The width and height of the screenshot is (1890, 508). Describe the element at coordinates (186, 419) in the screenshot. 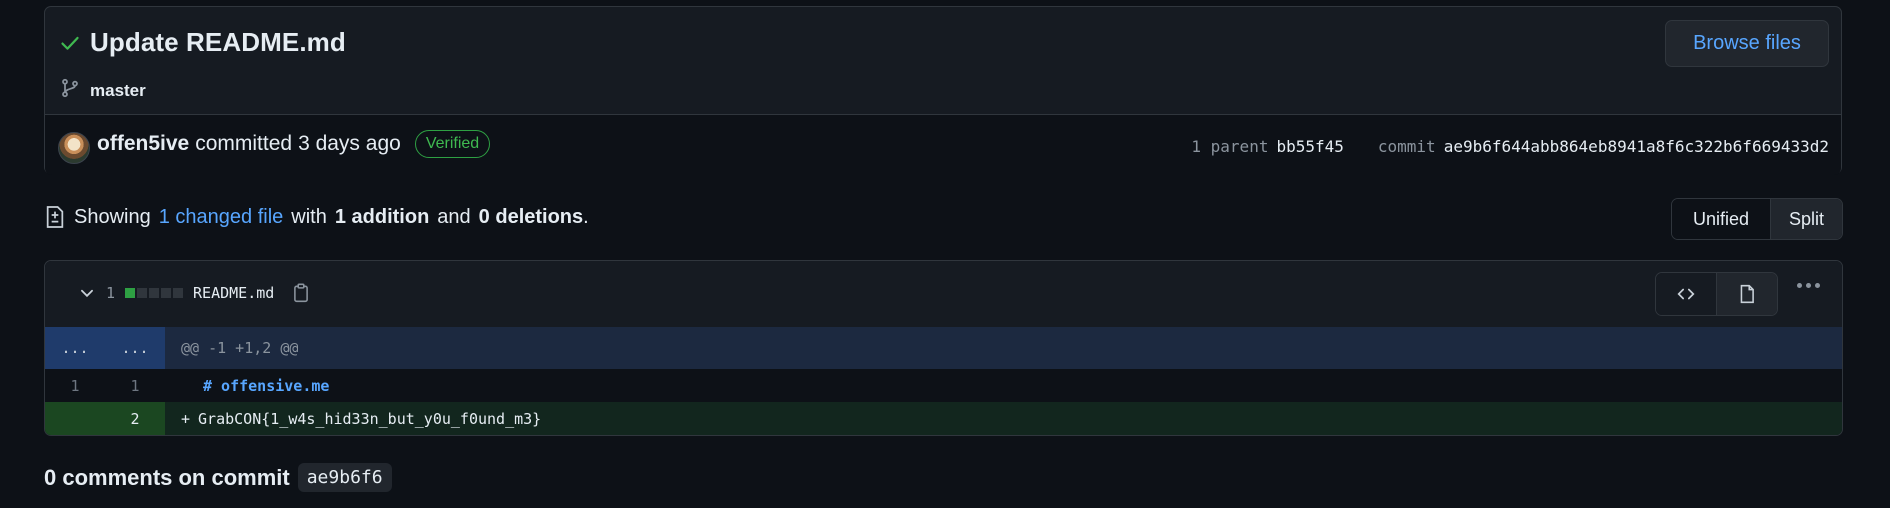

I see `addition-marker: +` at that location.